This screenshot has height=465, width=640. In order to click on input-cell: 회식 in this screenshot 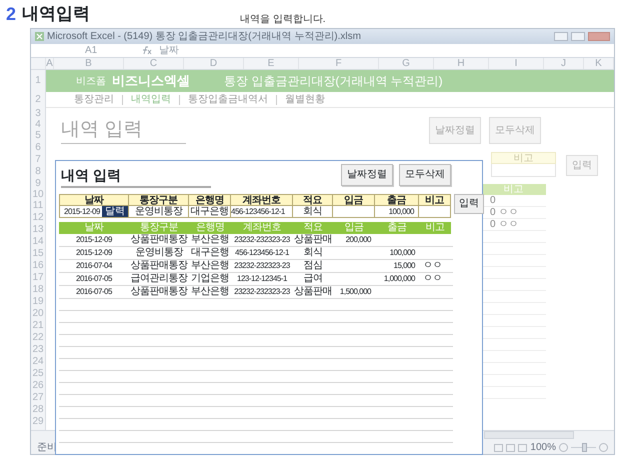, I will do `click(313, 212)`.